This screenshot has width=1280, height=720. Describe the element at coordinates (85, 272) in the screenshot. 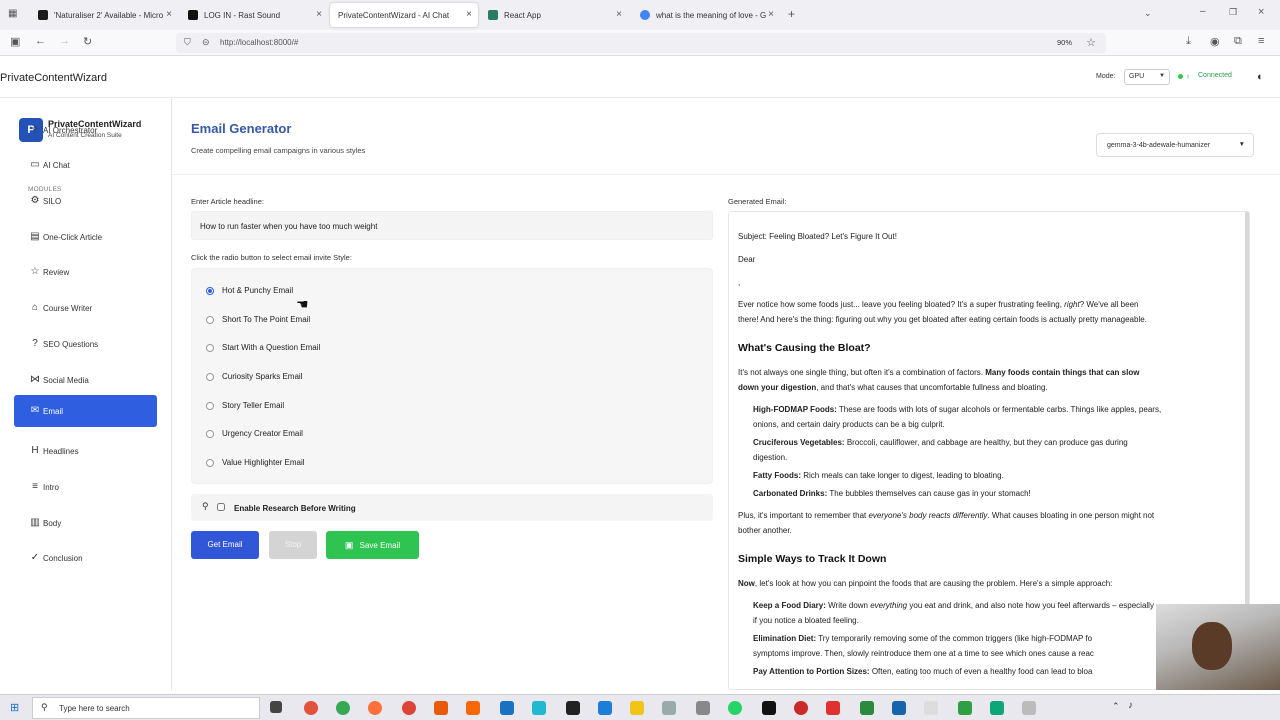

I see `sidebar-item-review: ☆ Review` at that location.